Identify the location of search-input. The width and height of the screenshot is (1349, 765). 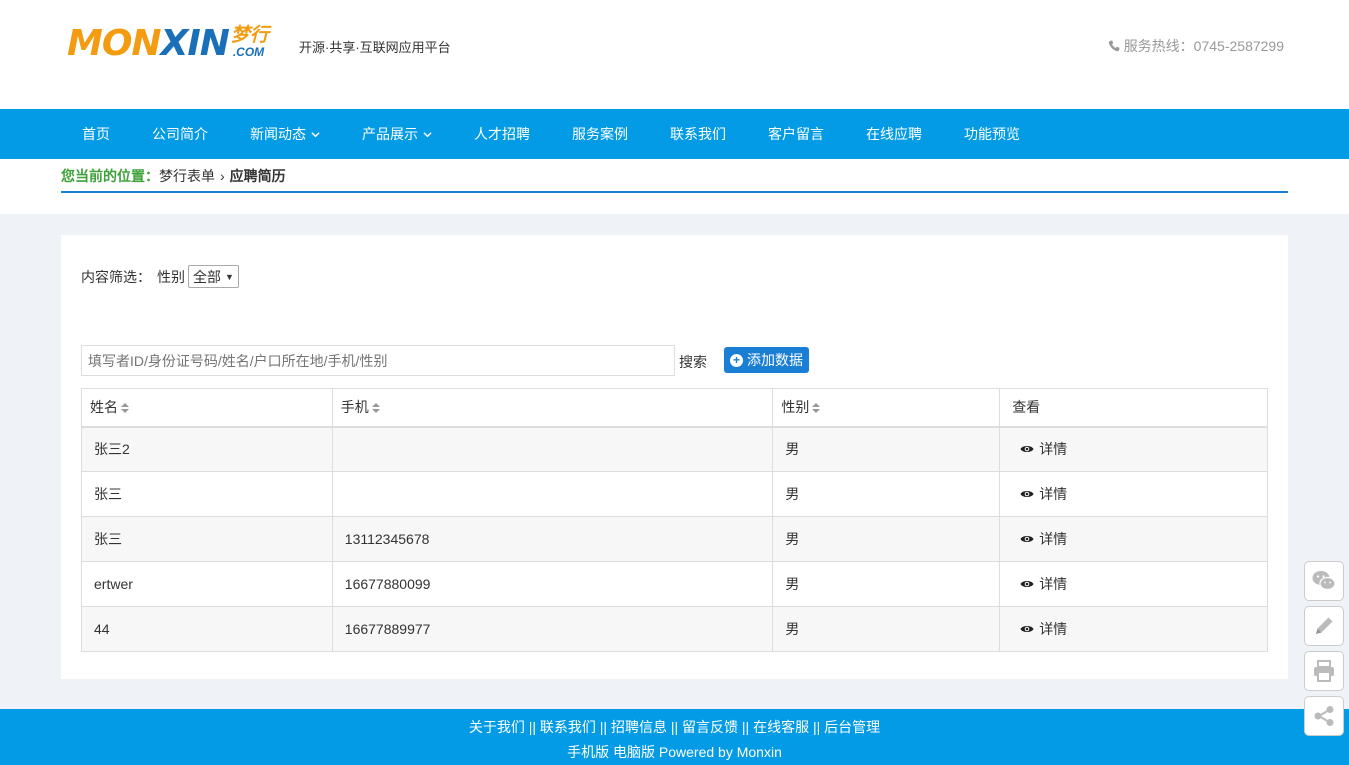
(378, 360).